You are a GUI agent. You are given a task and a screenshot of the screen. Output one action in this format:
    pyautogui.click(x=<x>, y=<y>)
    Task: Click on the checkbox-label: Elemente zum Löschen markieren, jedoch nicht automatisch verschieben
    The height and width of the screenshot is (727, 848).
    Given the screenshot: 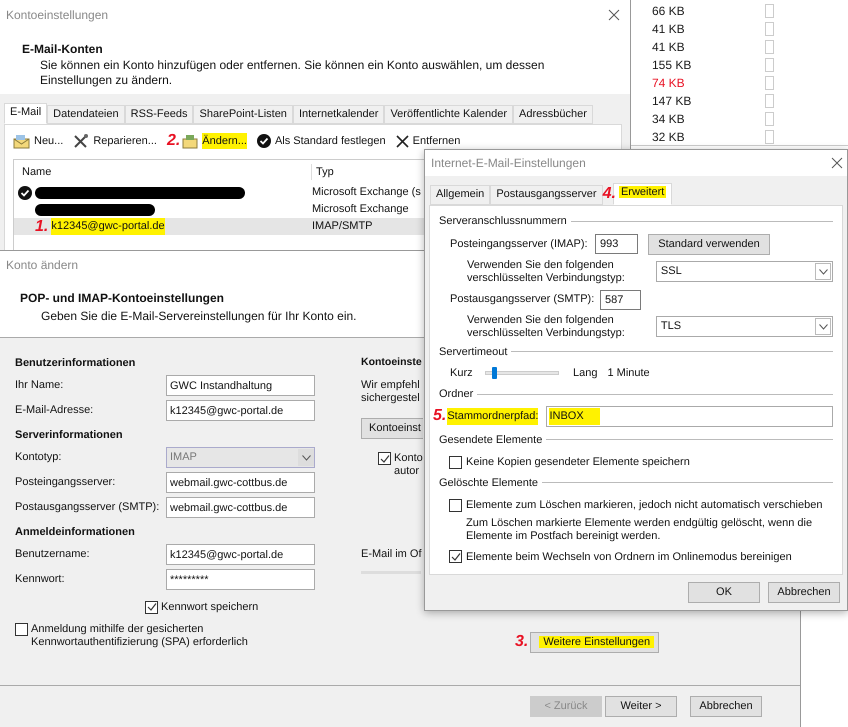 What is the action you would take?
    pyautogui.click(x=644, y=505)
    